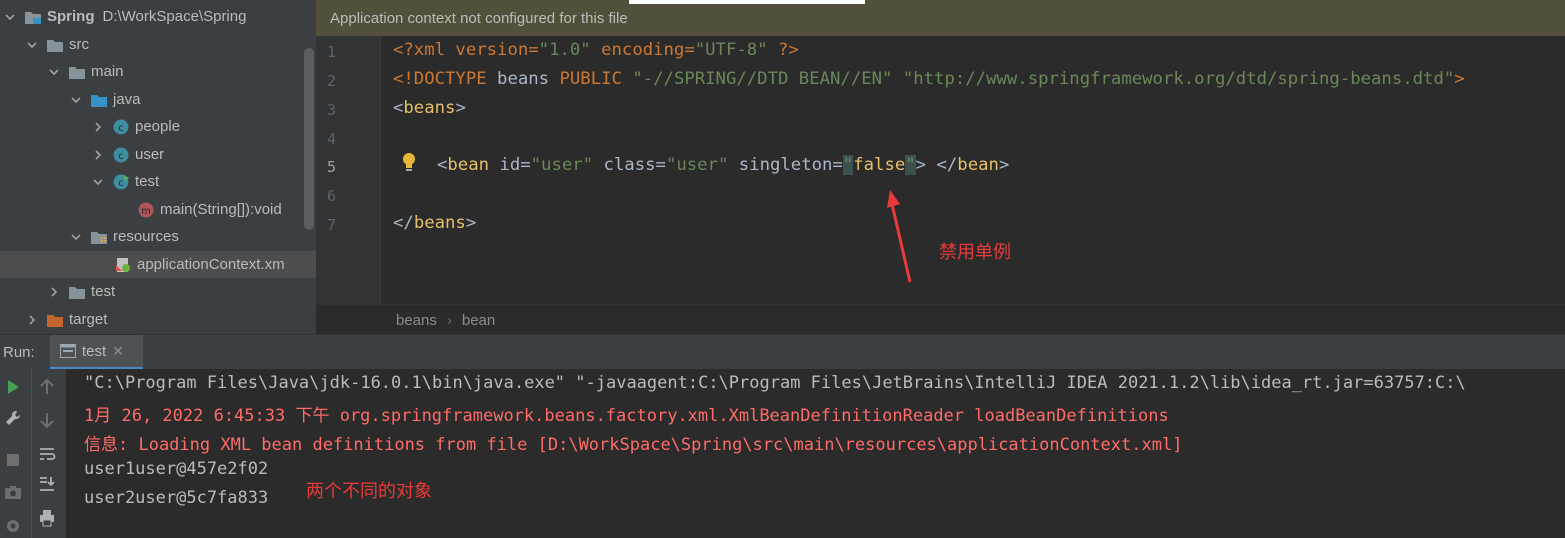 This screenshot has height=538, width=1565. What do you see at coordinates (127, 99) in the screenshot?
I see `tree-item-label: java` at bounding box center [127, 99].